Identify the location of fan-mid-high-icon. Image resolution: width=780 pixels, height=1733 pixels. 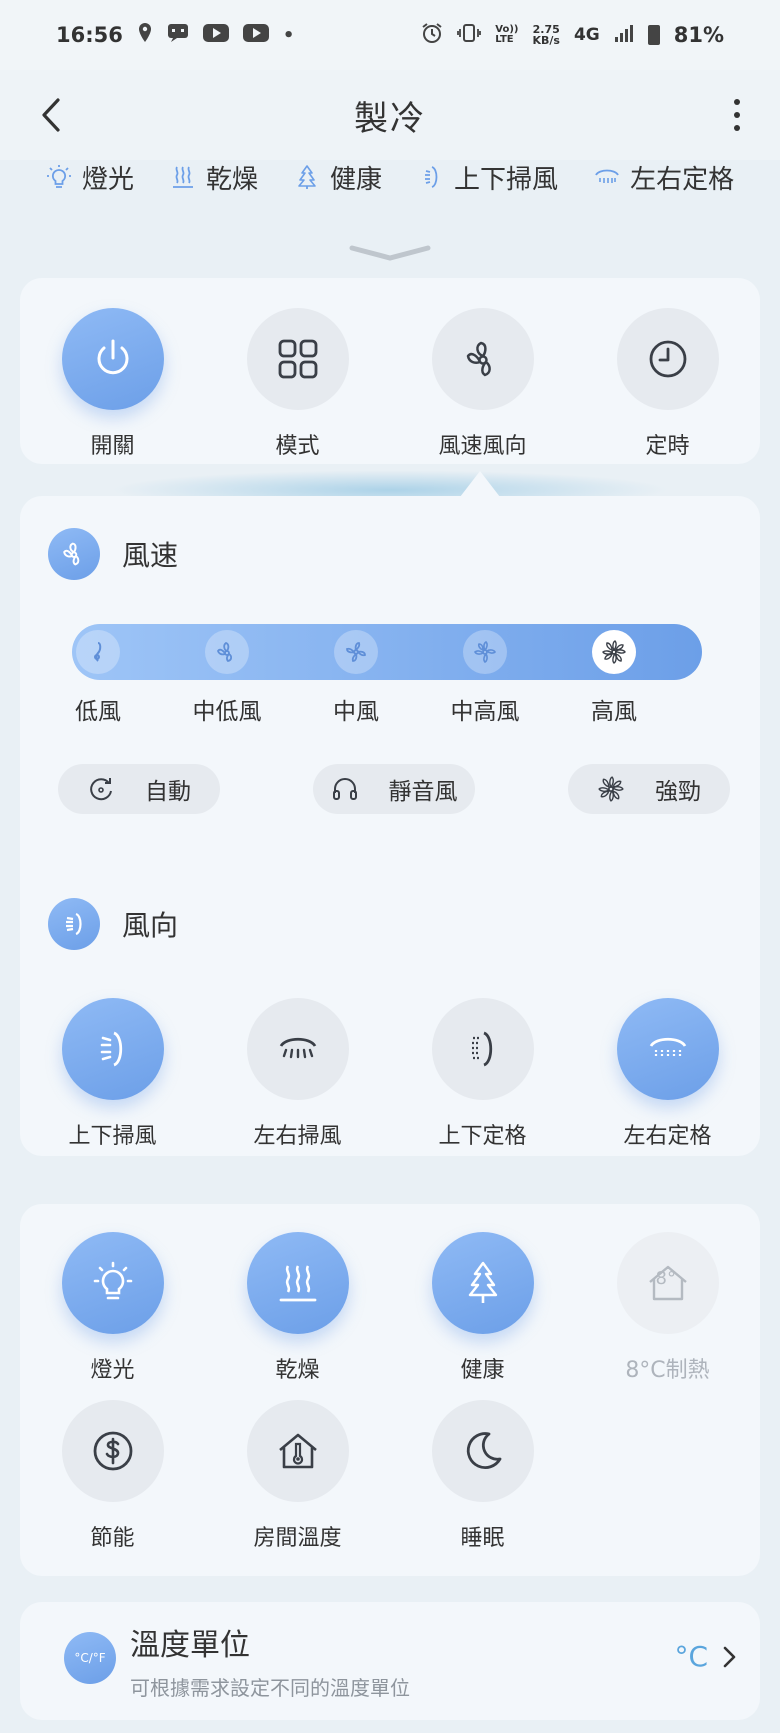
(485, 652).